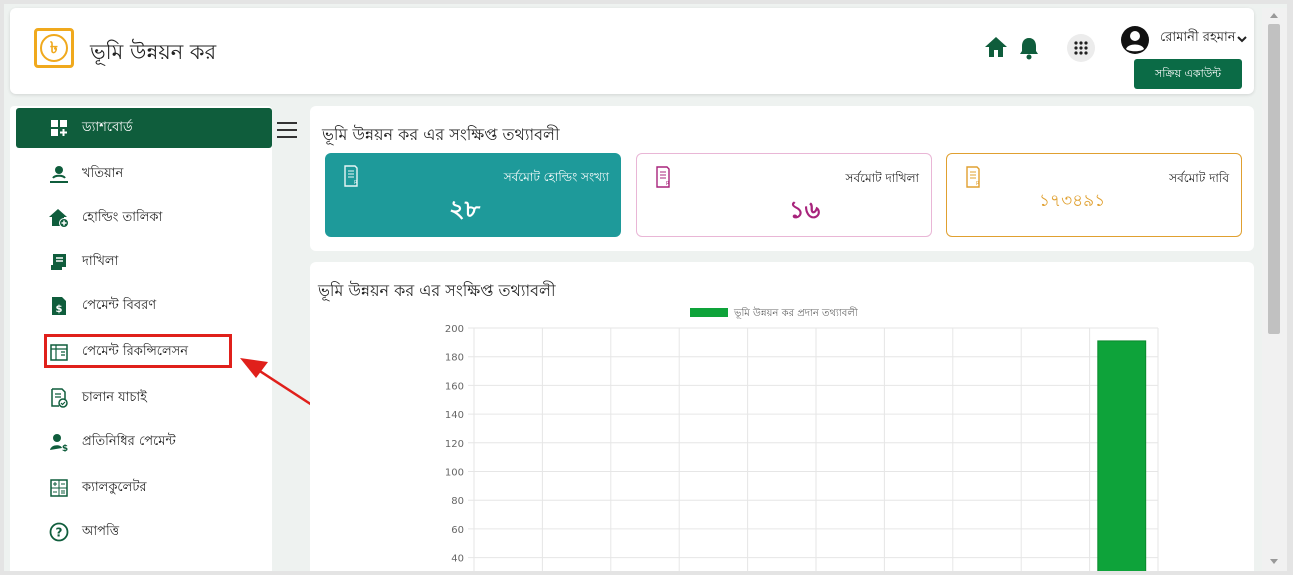 The image size is (1293, 575). I want to click on calculator-icon, so click(59, 488).